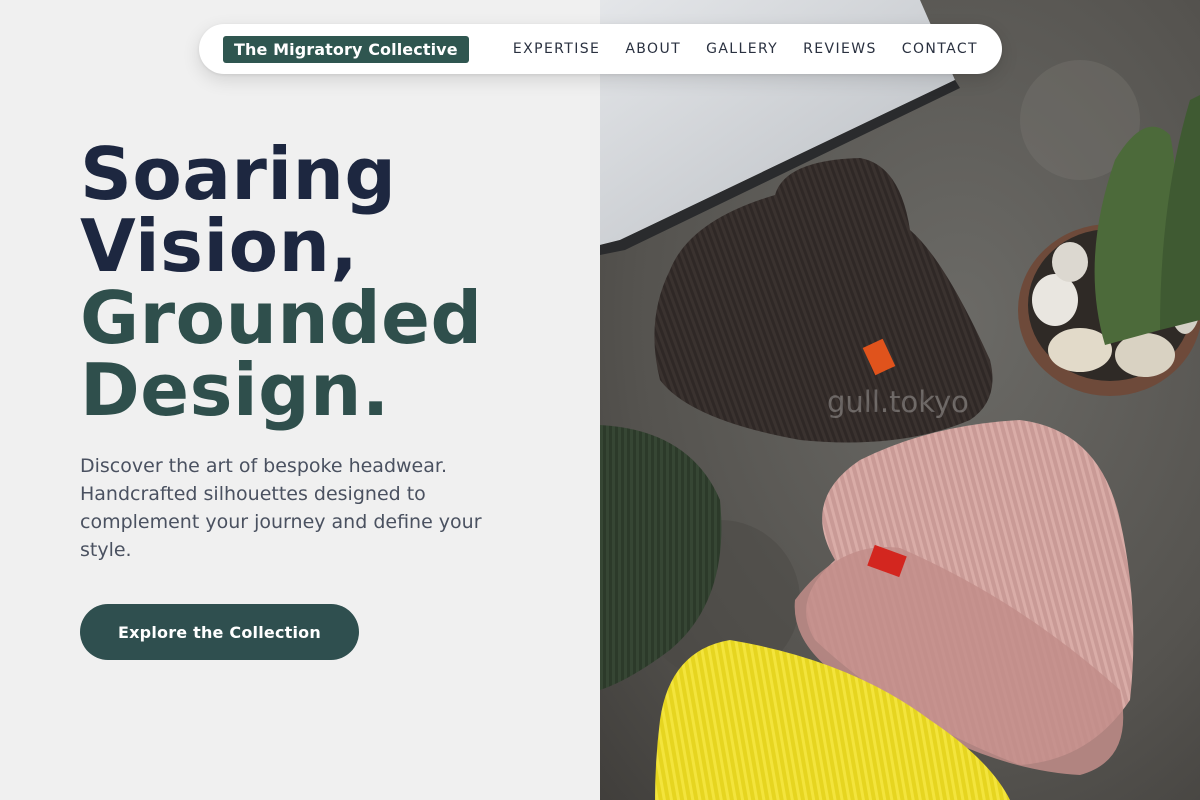  What do you see at coordinates (898, 402) in the screenshot?
I see `photo-watermark: gull.tokyo` at bounding box center [898, 402].